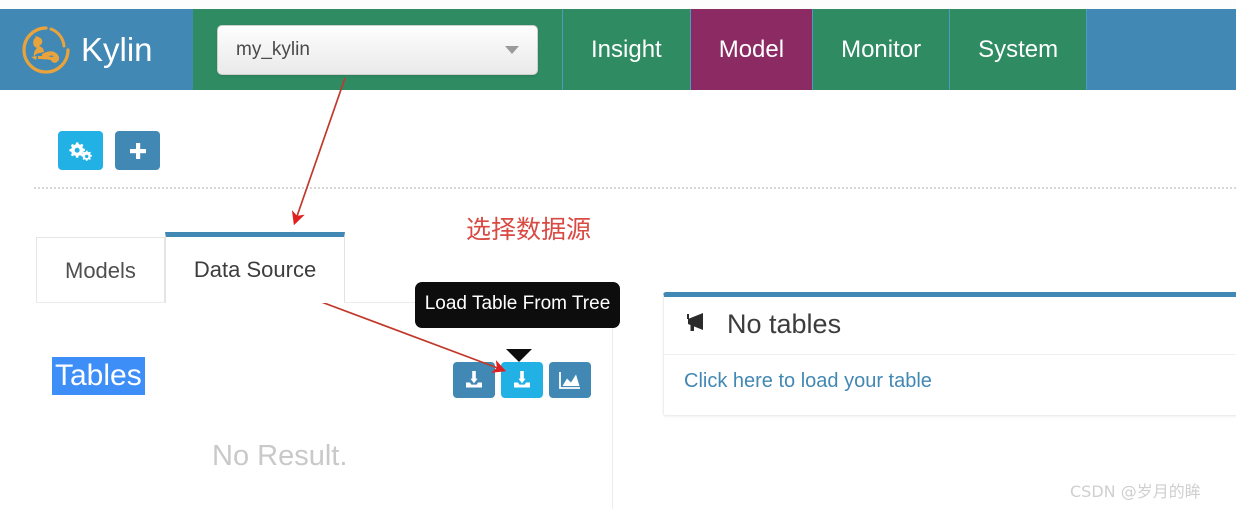 This screenshot has width=1236, height=509. I want to click on megaphone-icon, so click(699, 324).